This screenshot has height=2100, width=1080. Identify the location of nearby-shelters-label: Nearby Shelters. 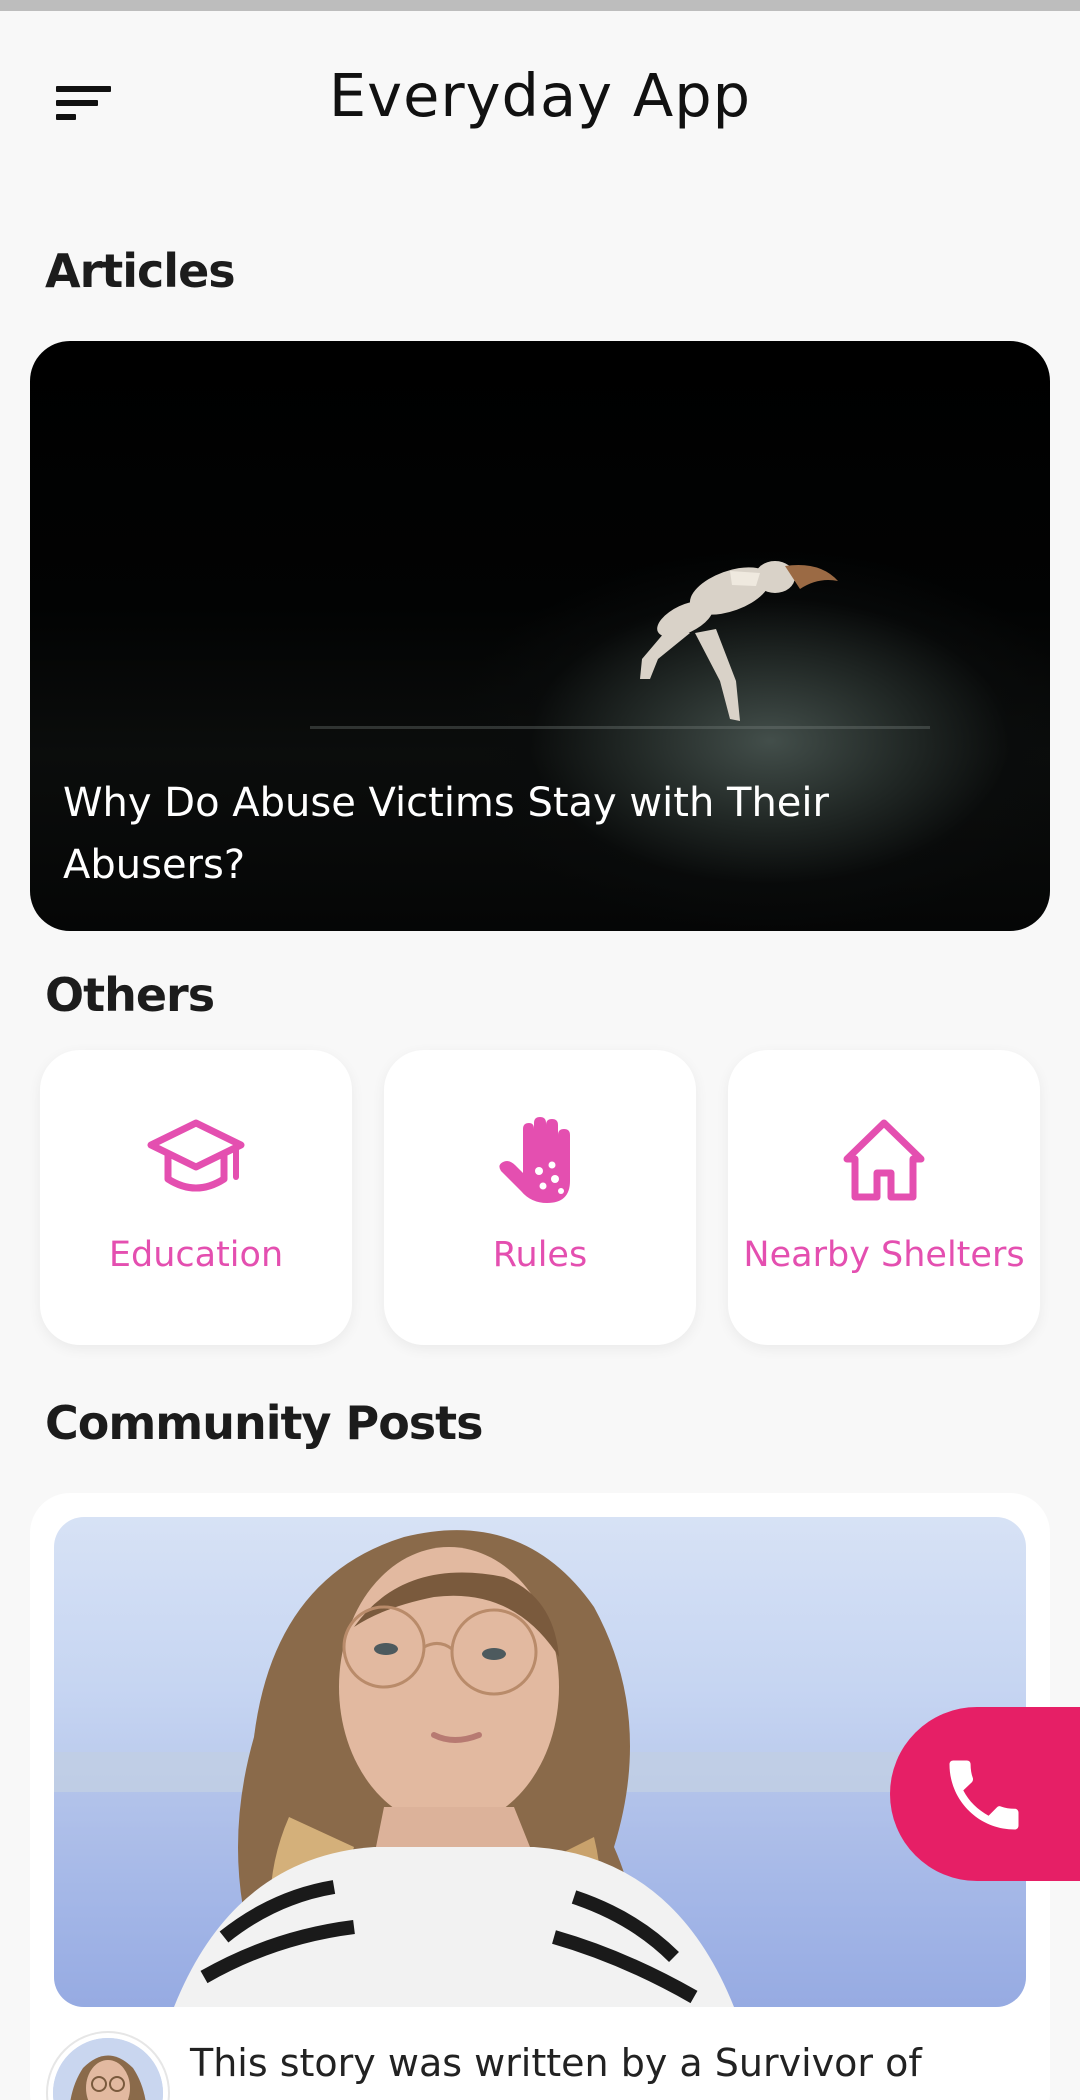
(884, 1255).